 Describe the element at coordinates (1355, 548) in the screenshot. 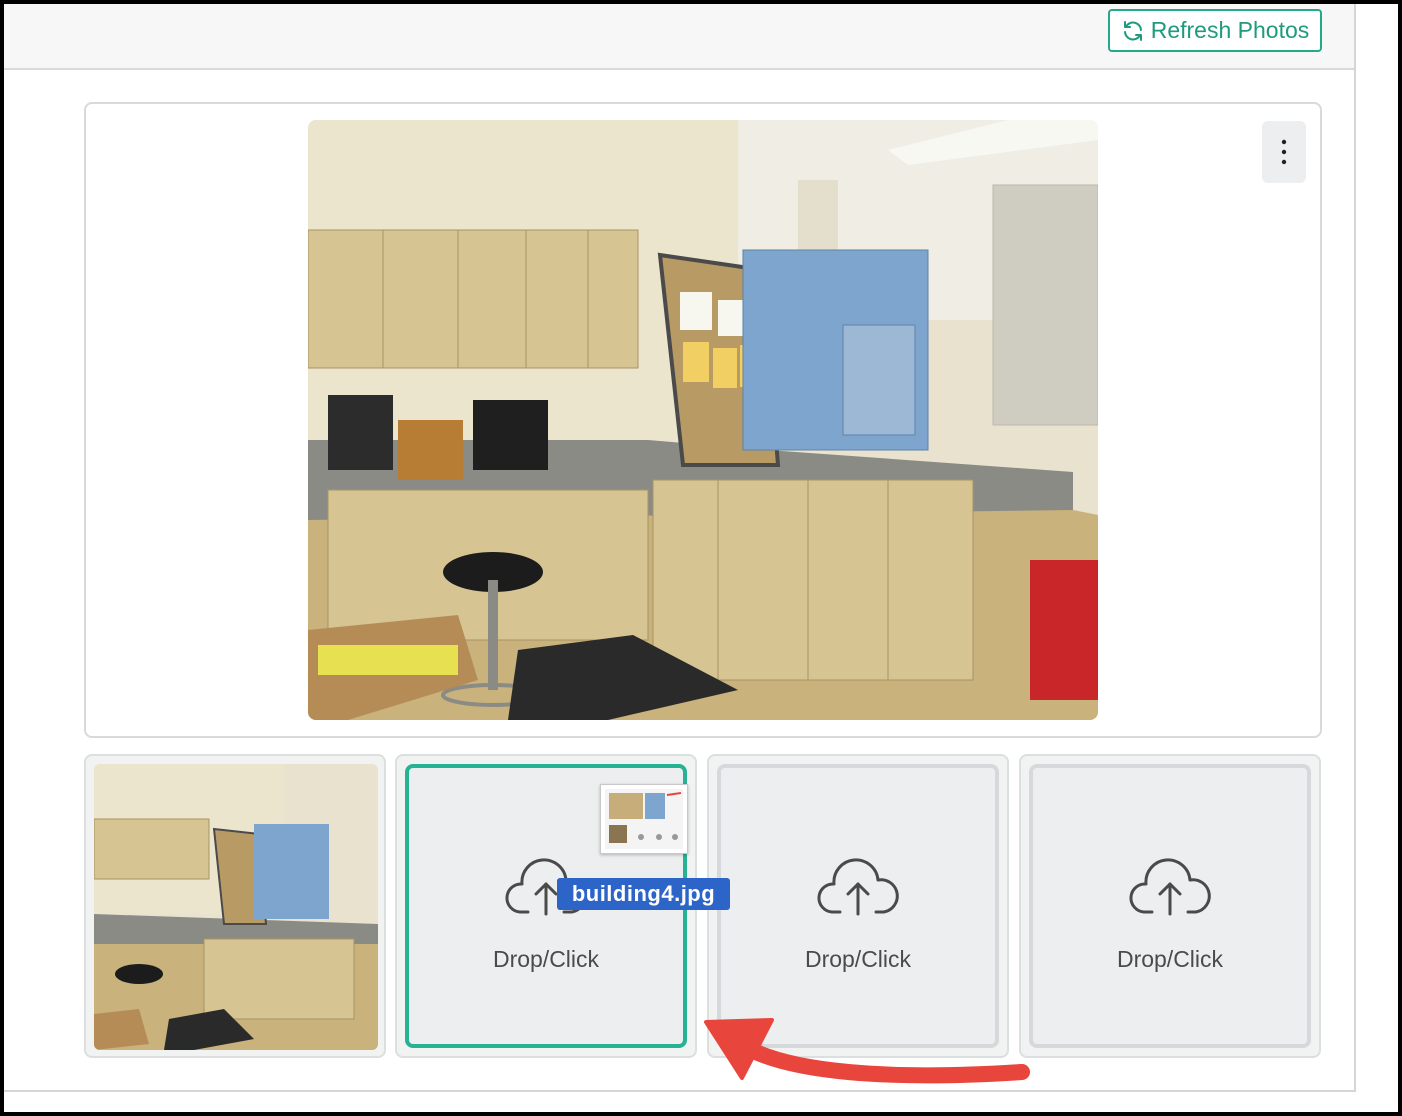

I see `panel-right-border` at that location.